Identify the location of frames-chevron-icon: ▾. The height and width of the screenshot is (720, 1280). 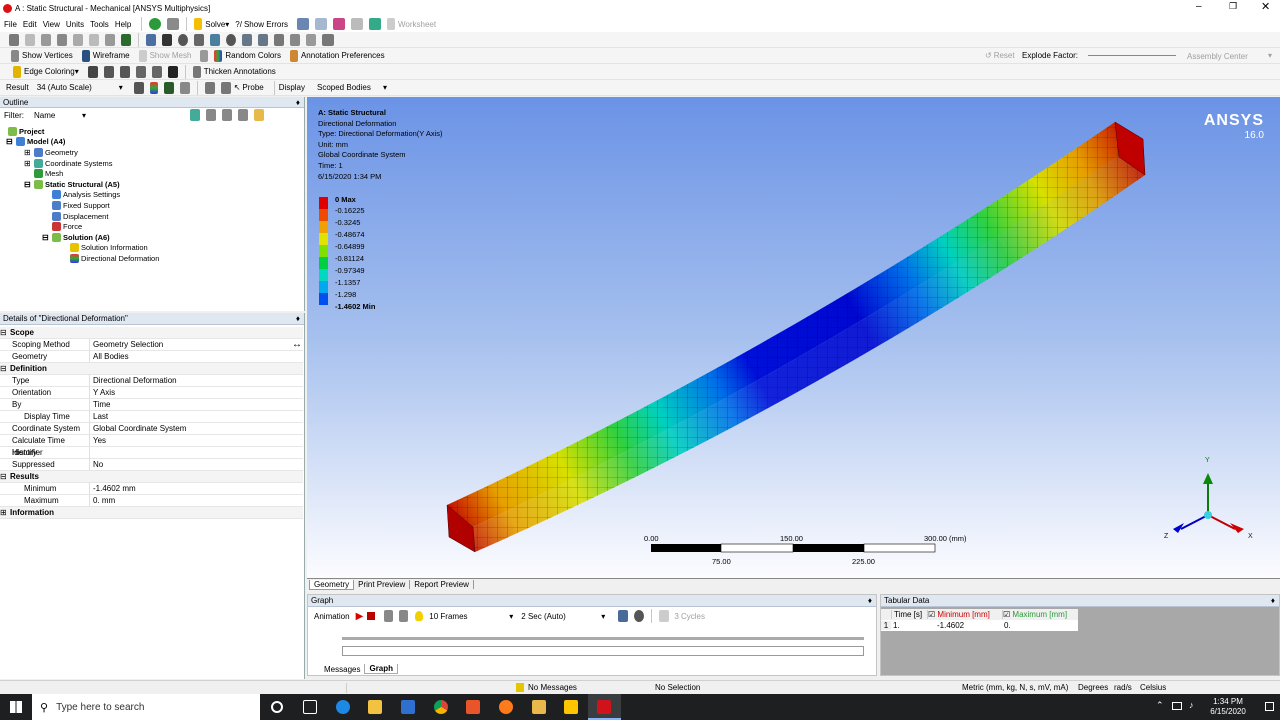
(511, 616).